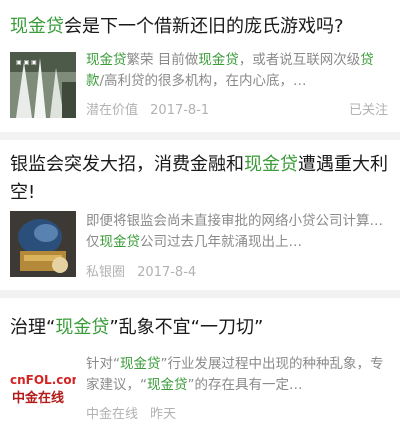 The height and width of the screenshot is (438, 400). What do you see at coordinates (204, 26) in the screenshot?
I see `text-segment: 会是下一个借新还旧的庞氏游戏吗?` at bounding box center [204, 26].